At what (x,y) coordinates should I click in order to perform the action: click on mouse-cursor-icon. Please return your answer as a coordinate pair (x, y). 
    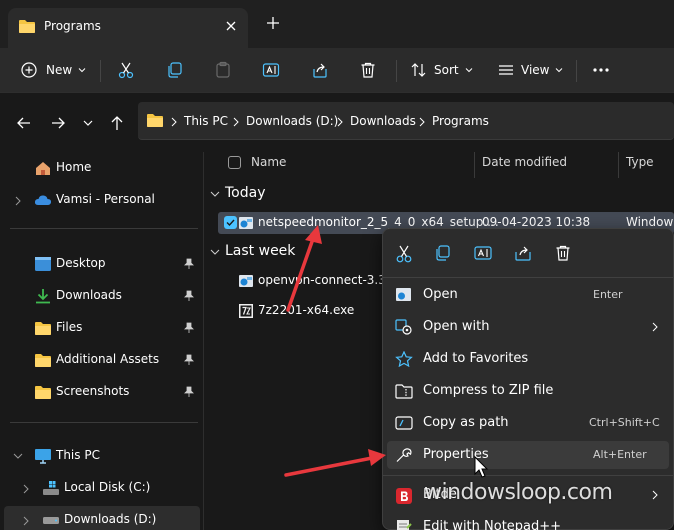
    Looking at the image, I should click on (481, 466).